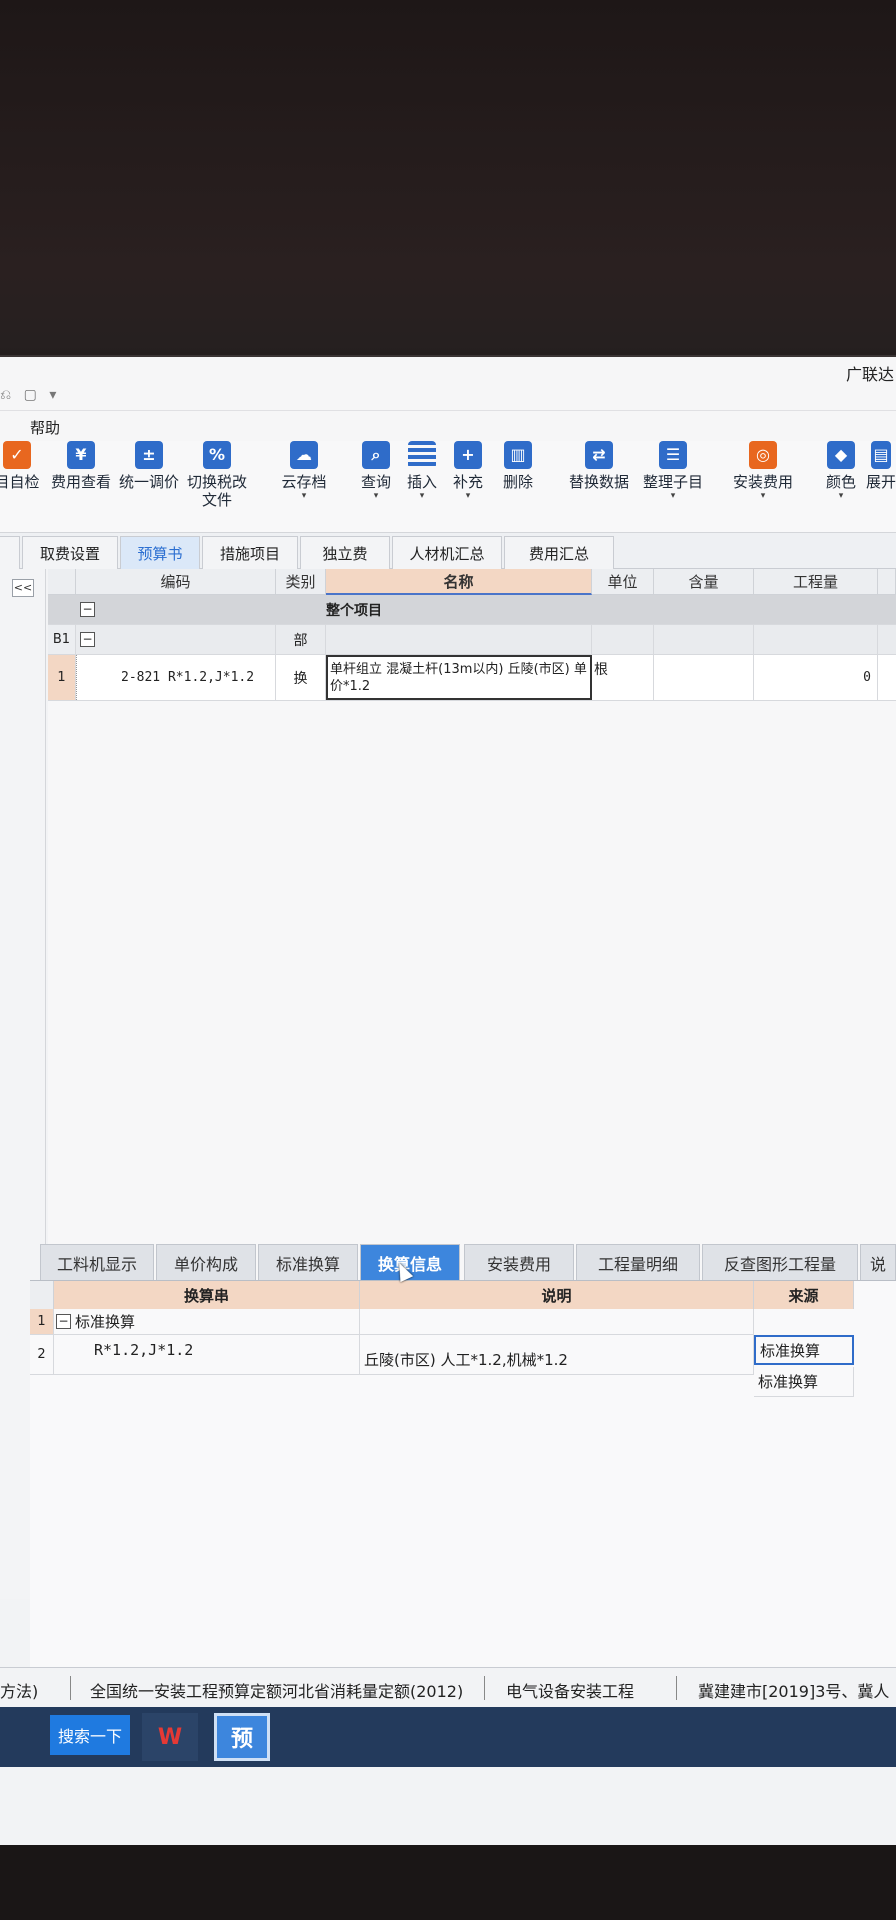 The image size is (896, 1920). Describe the element at coordinates (422, 471) in the screenshot. I see `insert-button: 插入 ▾` at that location.